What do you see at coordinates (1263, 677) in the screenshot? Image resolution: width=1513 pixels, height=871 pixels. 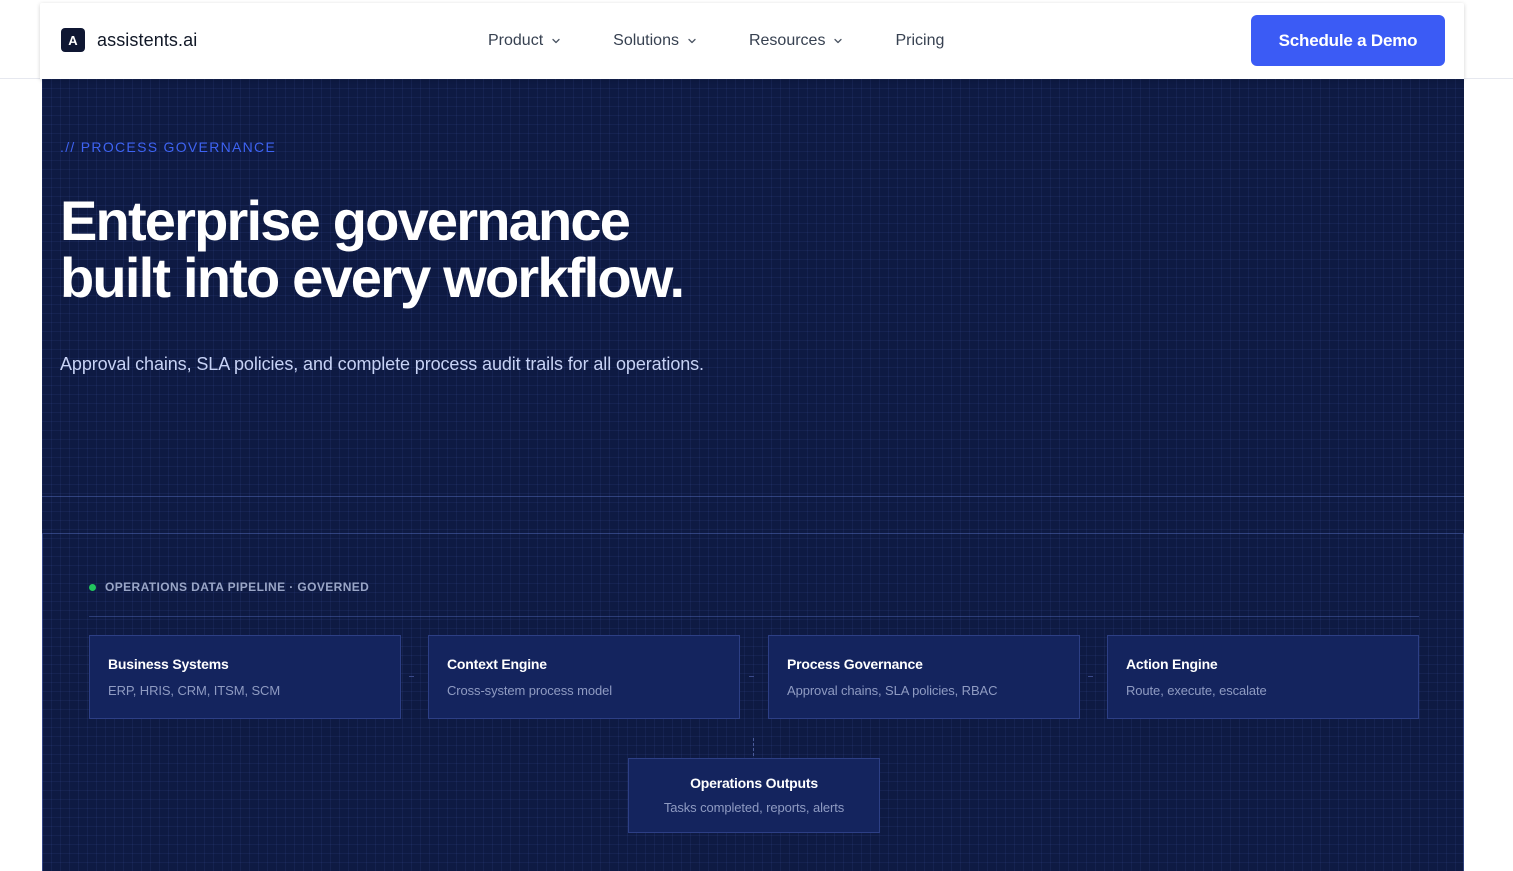 I see `stage-card-action-engine: Action Engine Route, execute, escalate` at bounding box center [1263, 677].